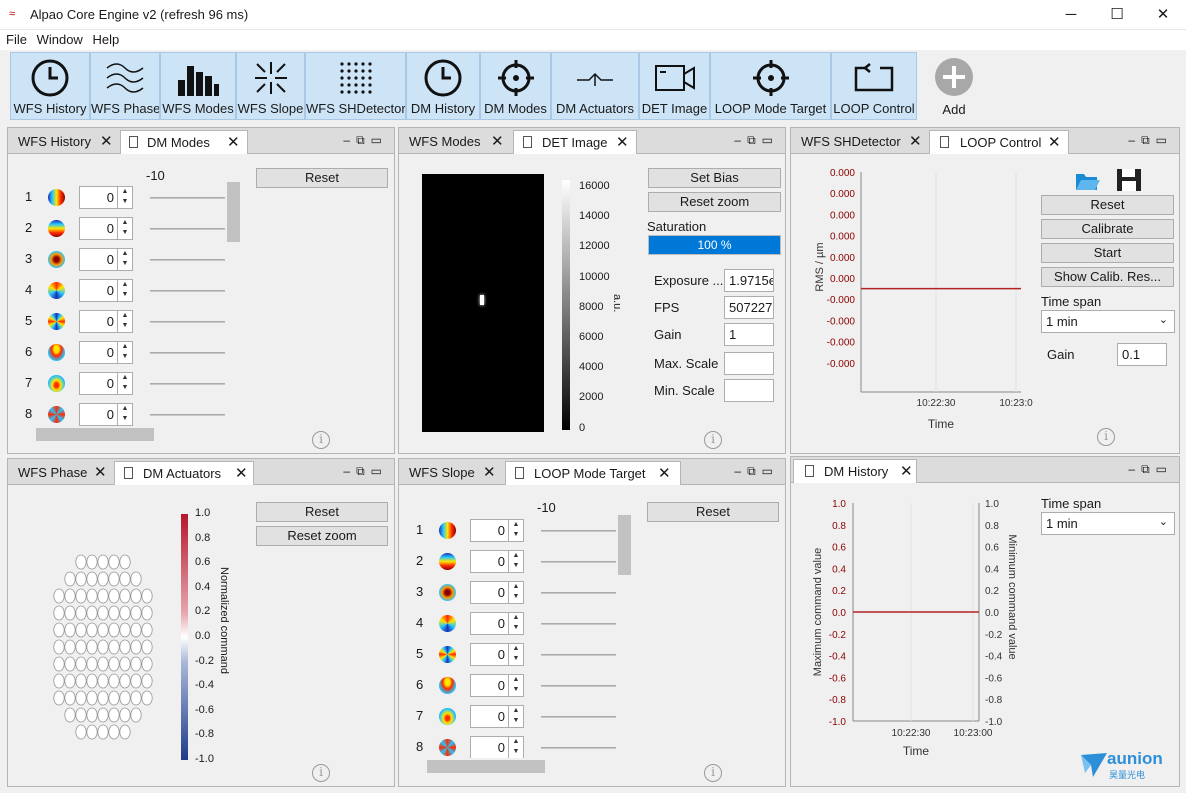  I want to click on tab-dm-modes: DM Modes ✕, so click(184, 142).